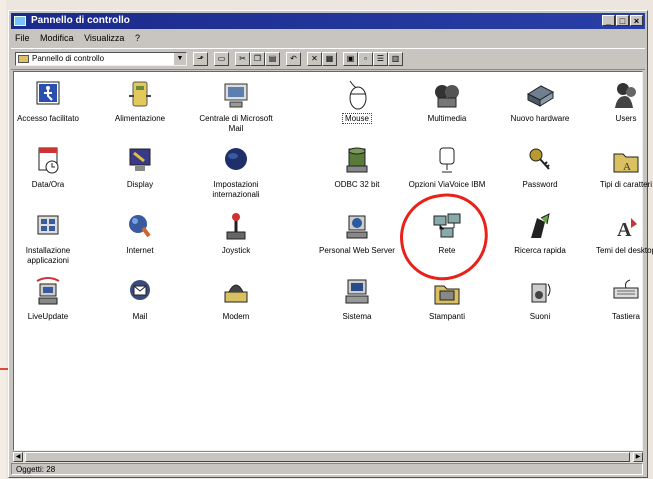 This screenshot has height=479, width=653. I want to click on address-combo: Pannello di controllo ▼, so click(101, 59).